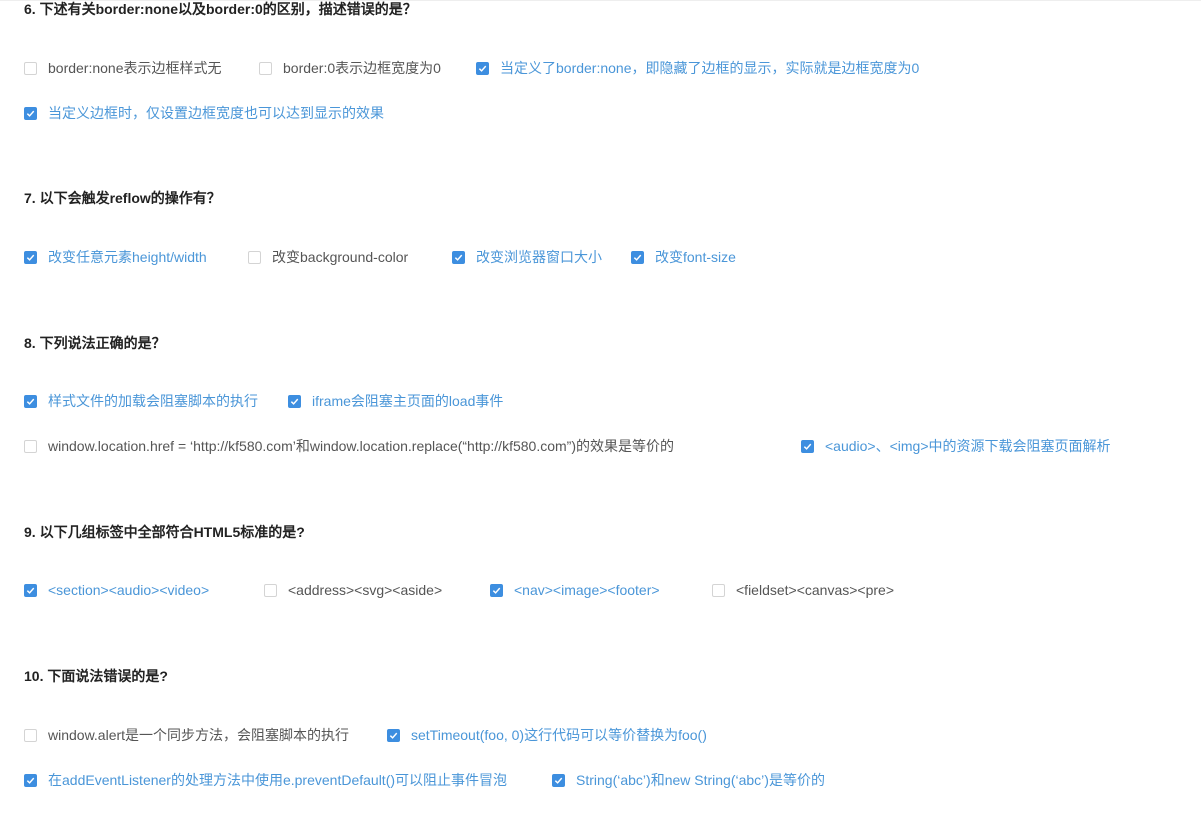 Image resolution: width=1201 pixels, height=823 pixels. I want to click on option-label: setTimeout(foo, 0)这行代码可以等价替换为foo(), so click(559, 735).